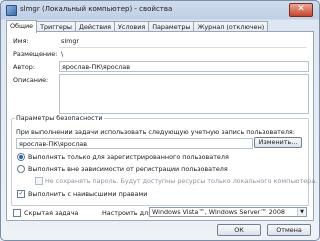 The width and height of the screenshot is (320, 241). I want to click on hidden-task-checkbox, so click(17, 213).